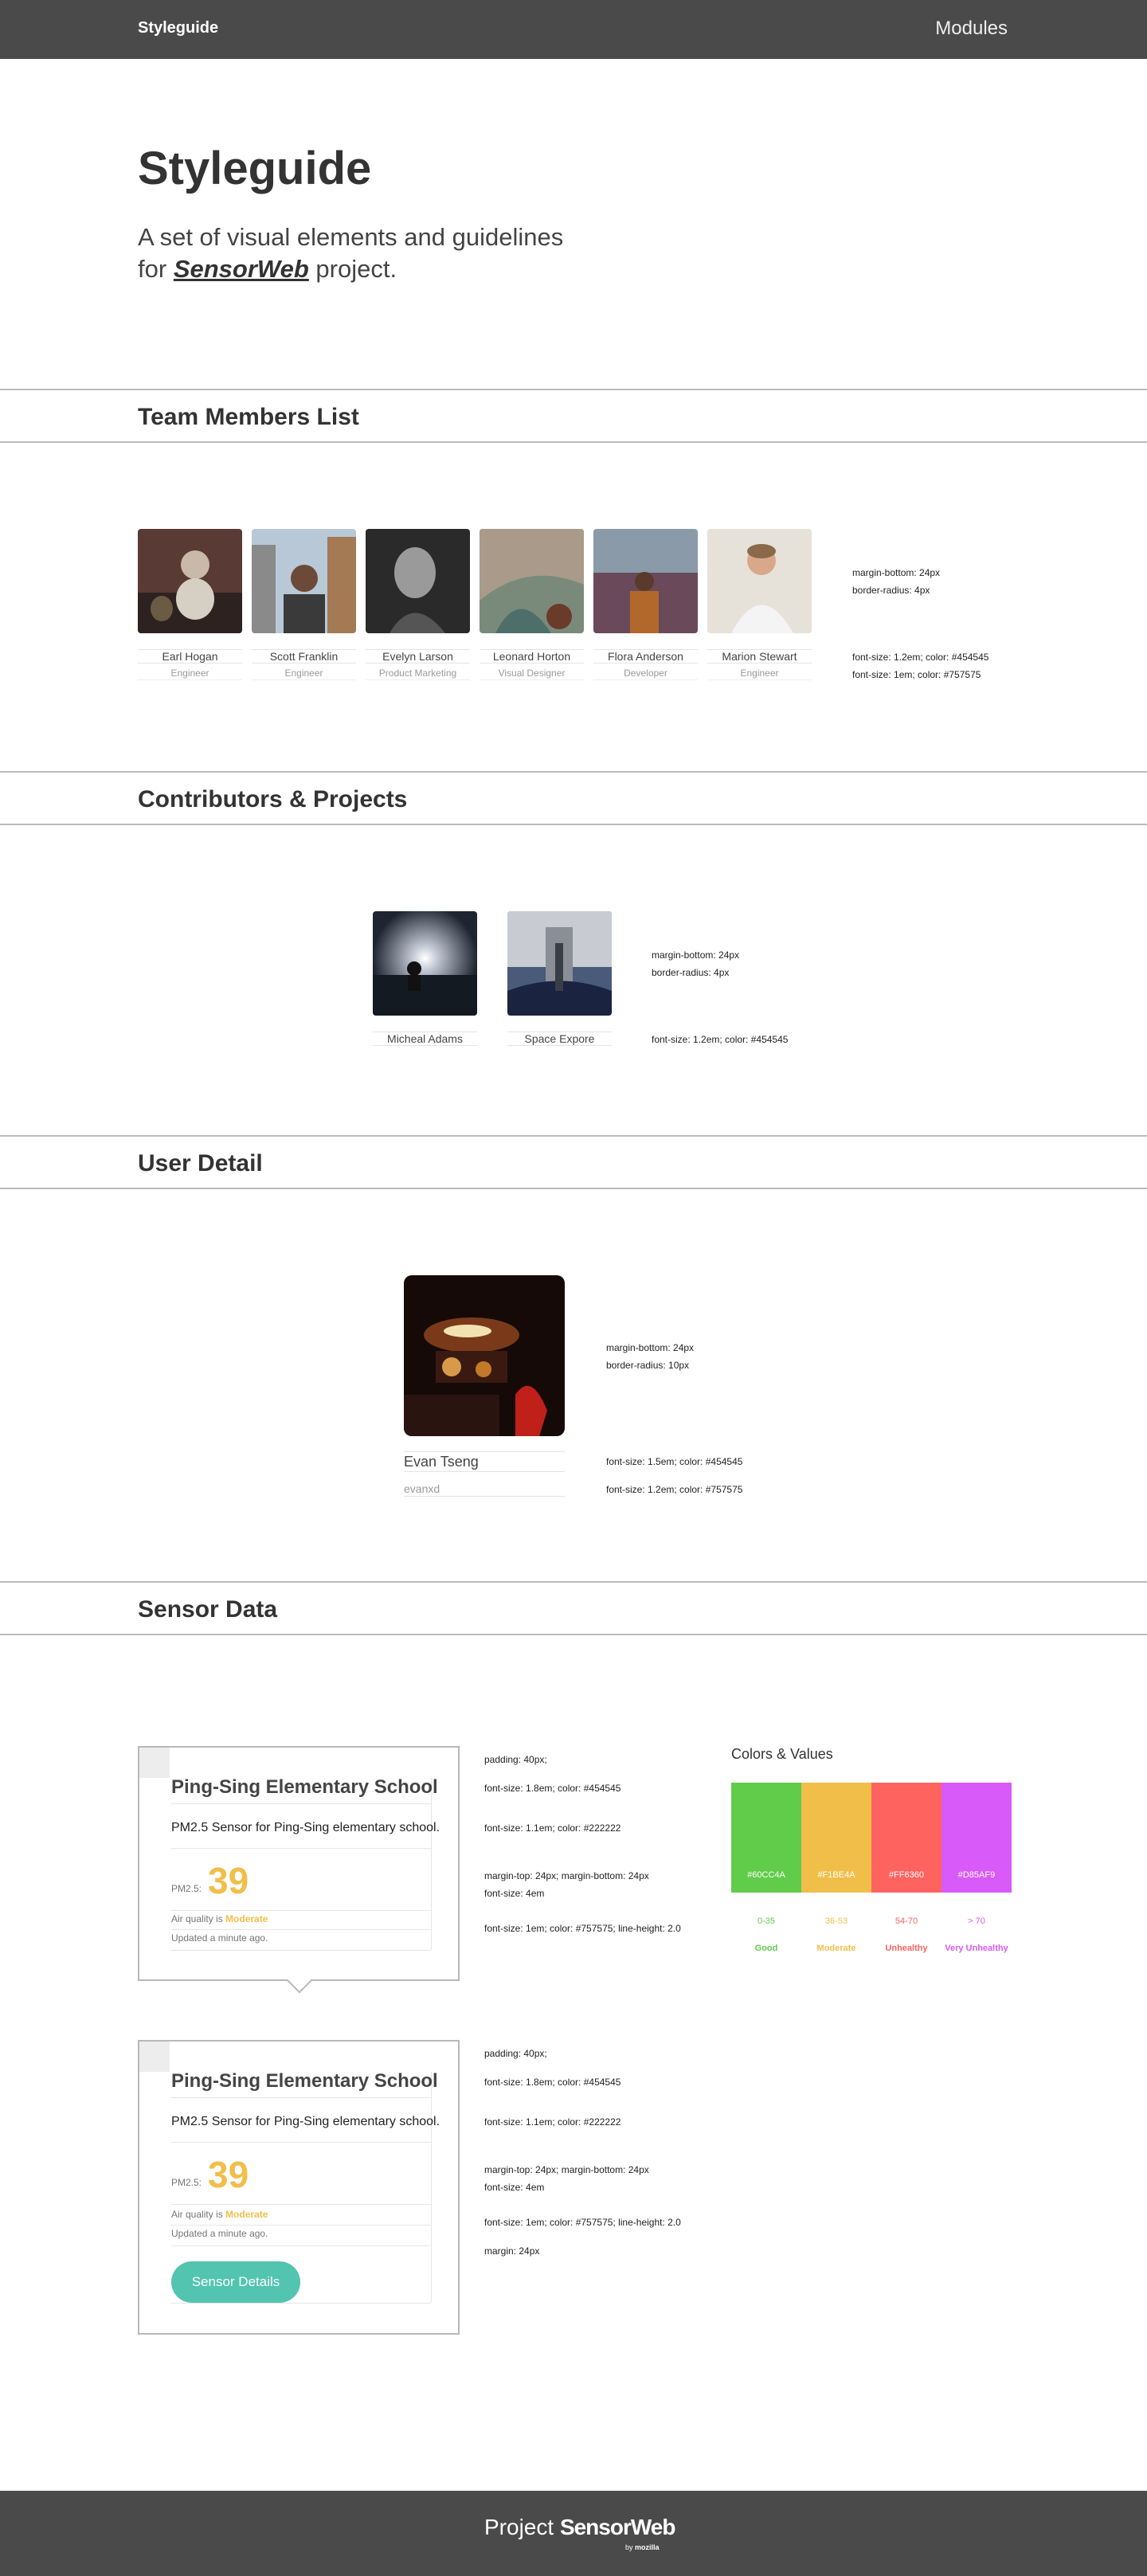 The image size is (1147, 2576). Describe the element at coordinates (532, 673) in the screenshot. I see `member-role: Visual Designer` at that location.